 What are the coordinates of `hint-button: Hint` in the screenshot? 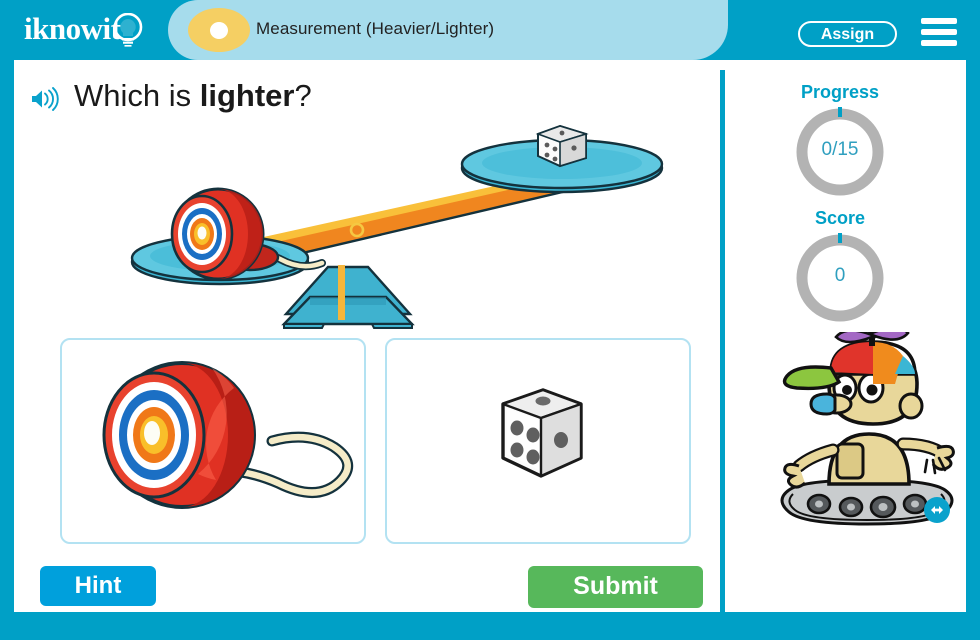 It's located at (98, 586).